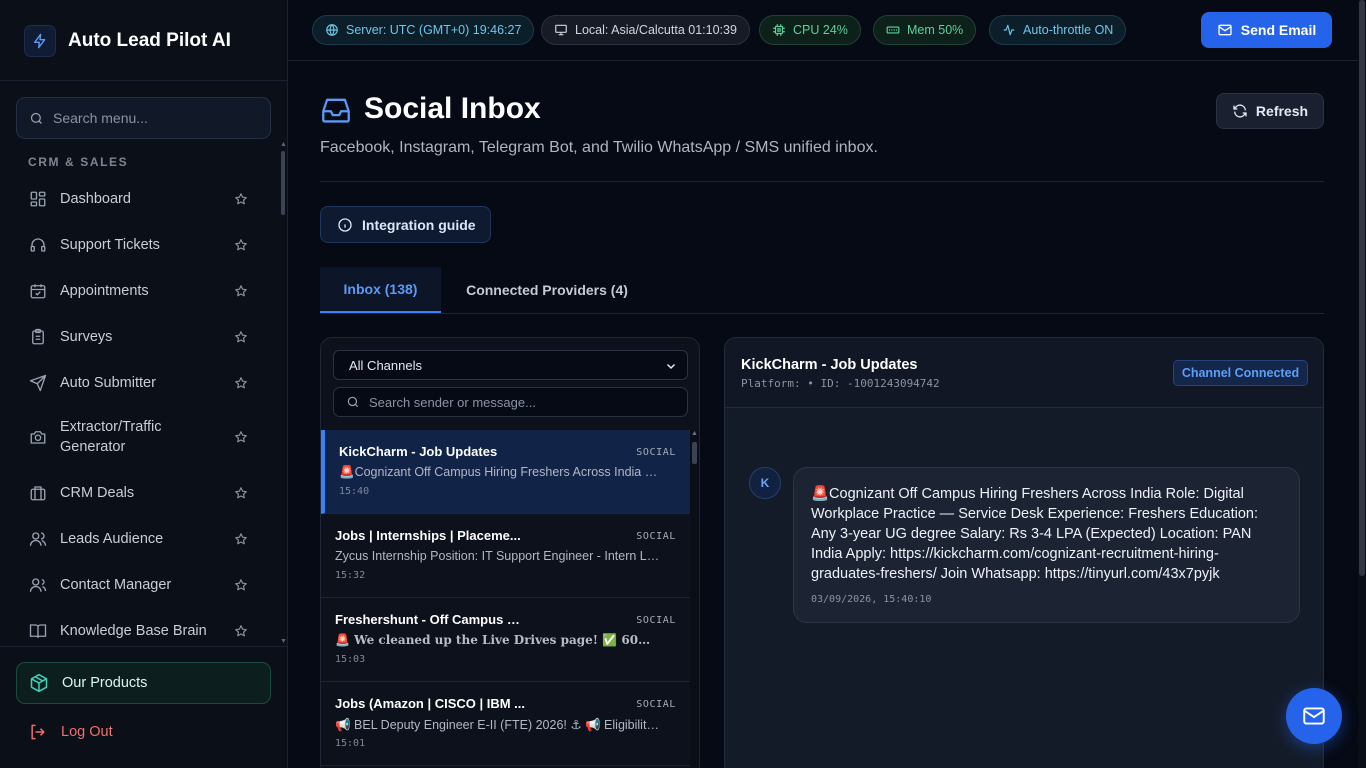  I want to click on page-title: Social Inbox, so click(452, 108).